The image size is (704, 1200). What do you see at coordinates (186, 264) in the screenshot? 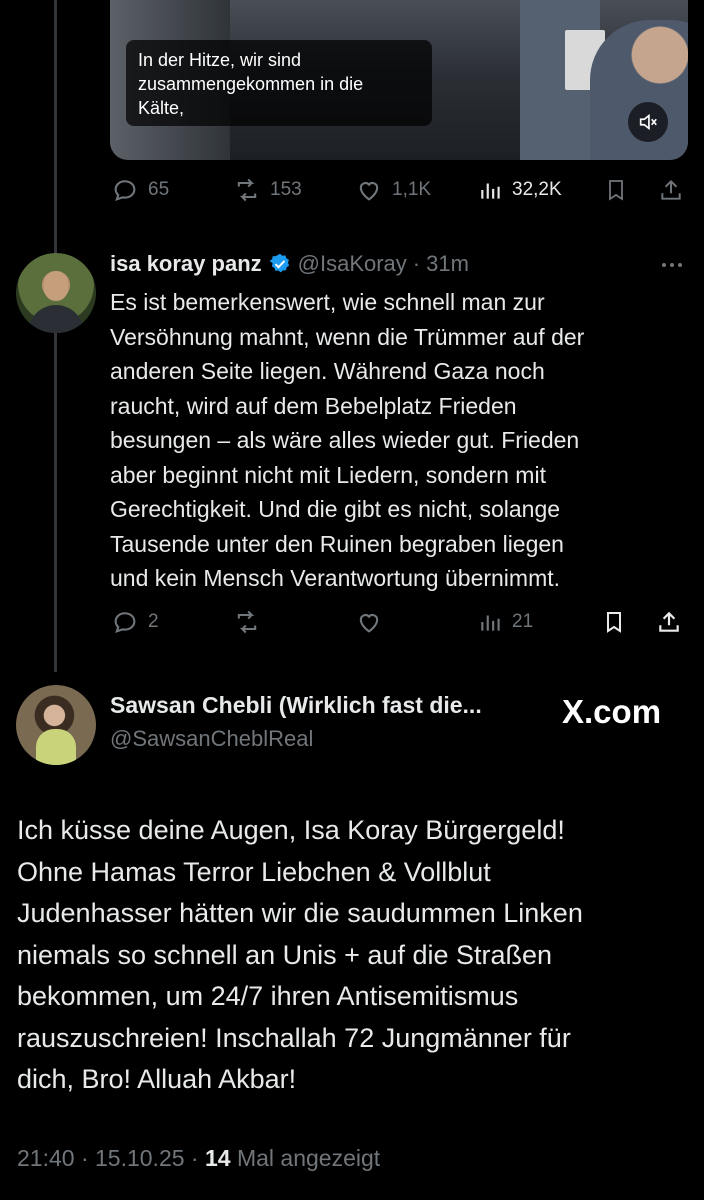
I see `author-name: isa koray panz` at bounding box center [186, 264].